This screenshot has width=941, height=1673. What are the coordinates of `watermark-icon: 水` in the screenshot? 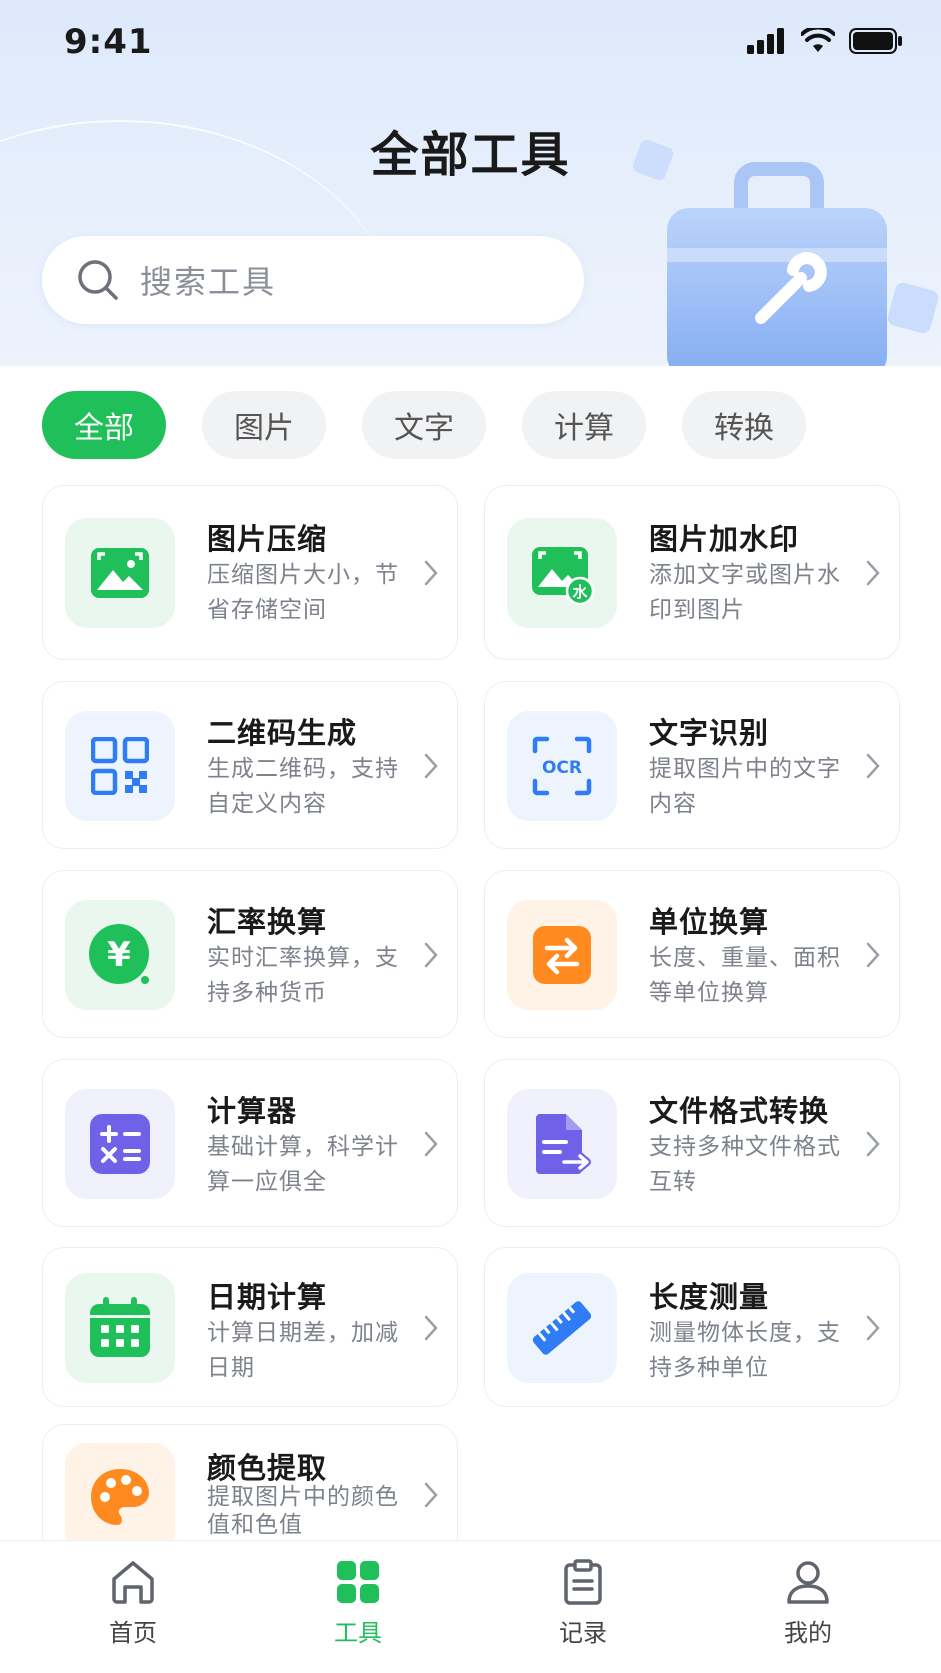 It's located at (563, 576).